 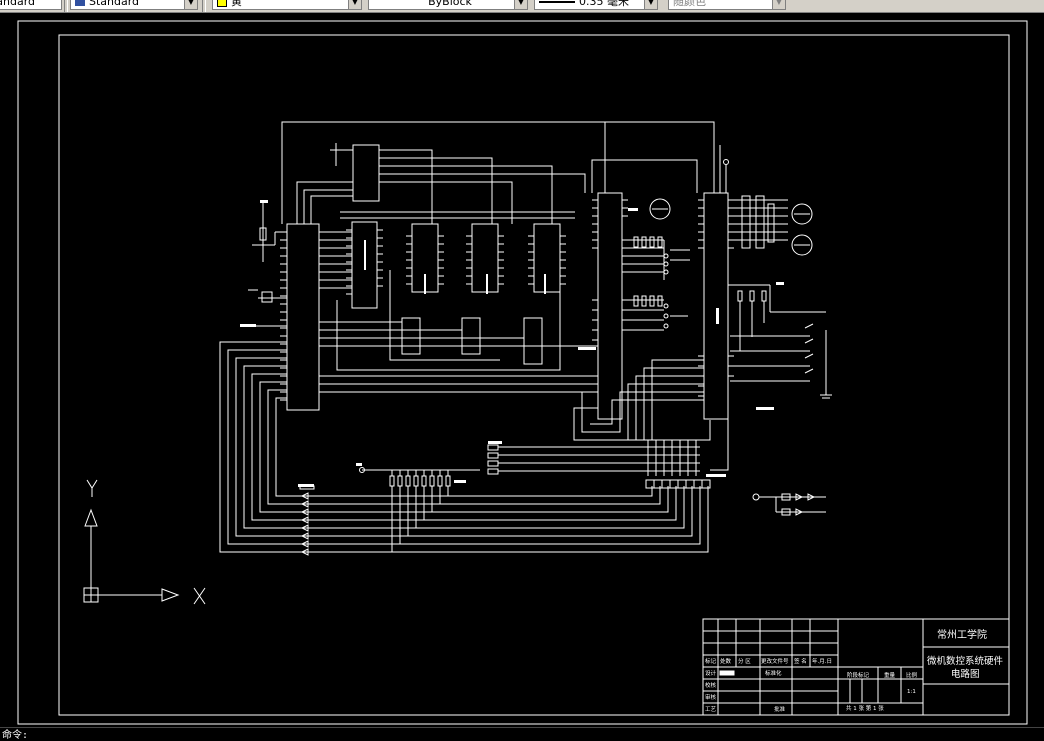 I want to click on text-style-combo: Standard, so click(x=31, y=5).